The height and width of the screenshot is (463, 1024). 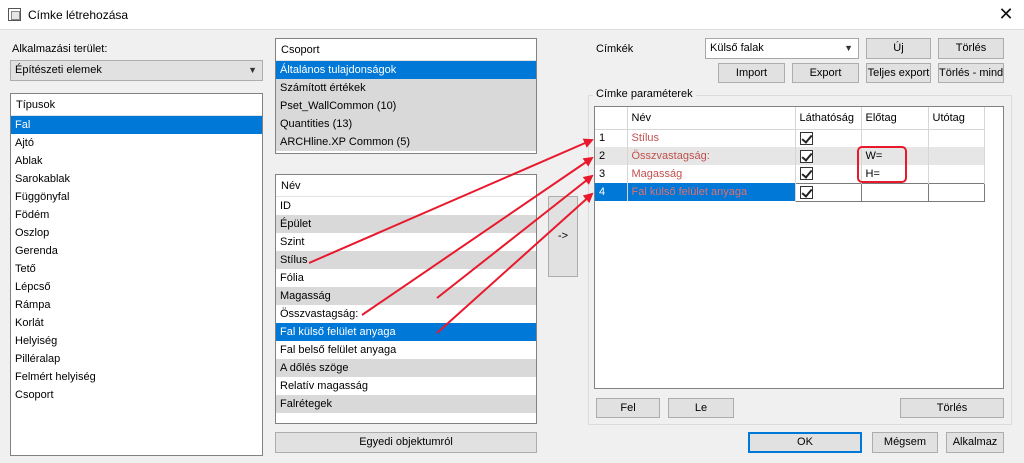 I want to click on parameters-column-header, so click(x=611, y=118).